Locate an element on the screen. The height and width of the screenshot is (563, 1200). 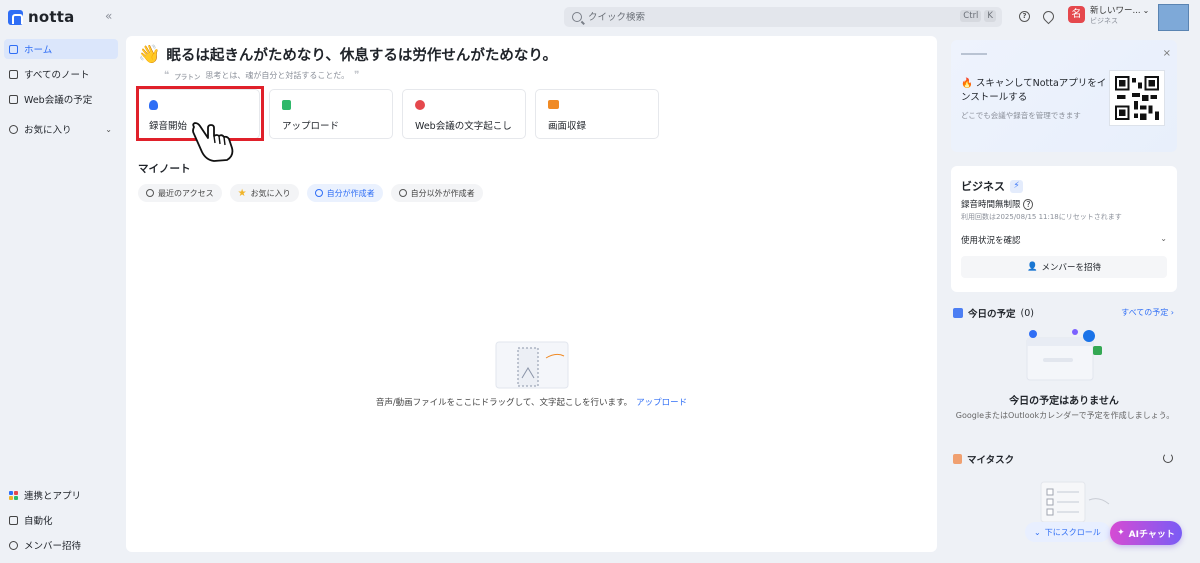
recording-limit: 録音時間無制限 is located at coordinates (991, 205).